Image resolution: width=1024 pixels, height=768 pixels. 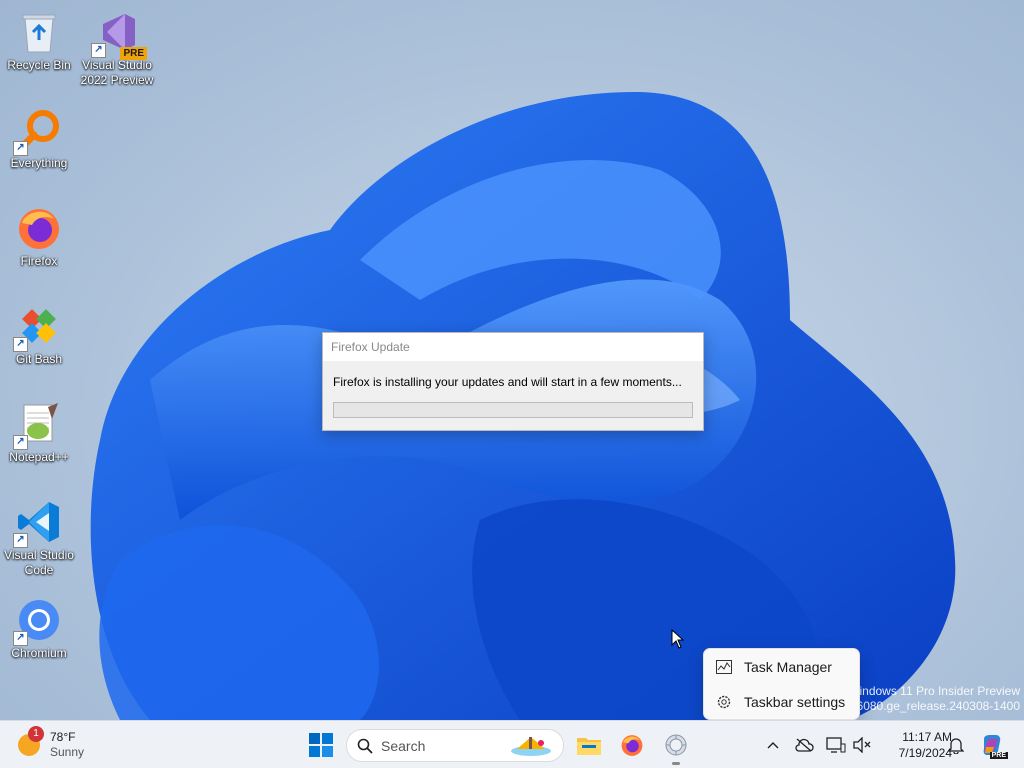 I want to click on notepad-plus-plus-icon: ↗, so click(x=38, y=425).